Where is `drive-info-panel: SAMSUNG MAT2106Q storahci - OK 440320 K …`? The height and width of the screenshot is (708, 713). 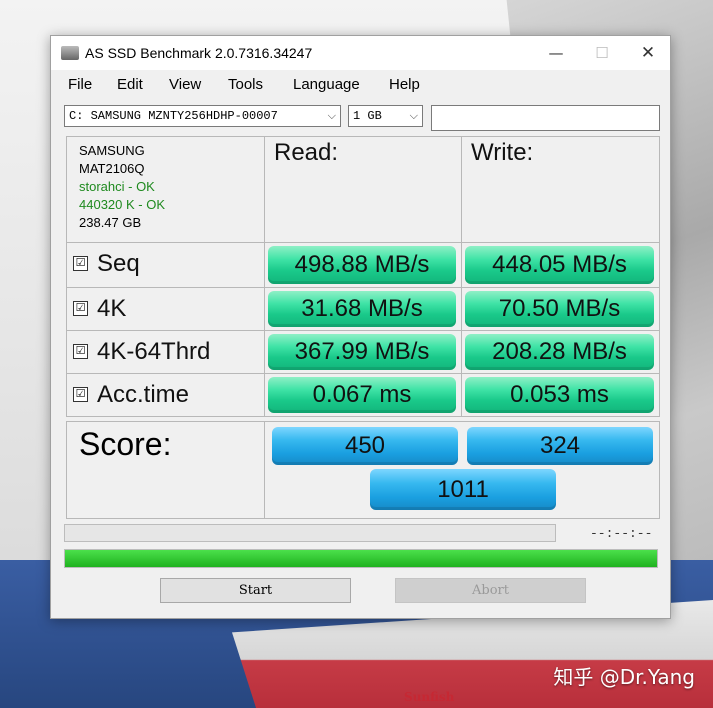
drive-info-panel: SAMSUNG MAT2106Q storahci - OK 440320 K … is located at coordinates (165, 189).